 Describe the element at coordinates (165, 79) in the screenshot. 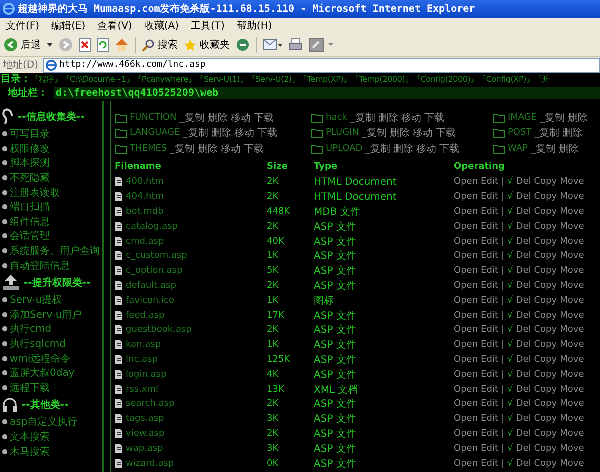

I see `directory-link: 『Pcanywhere』` at that location.